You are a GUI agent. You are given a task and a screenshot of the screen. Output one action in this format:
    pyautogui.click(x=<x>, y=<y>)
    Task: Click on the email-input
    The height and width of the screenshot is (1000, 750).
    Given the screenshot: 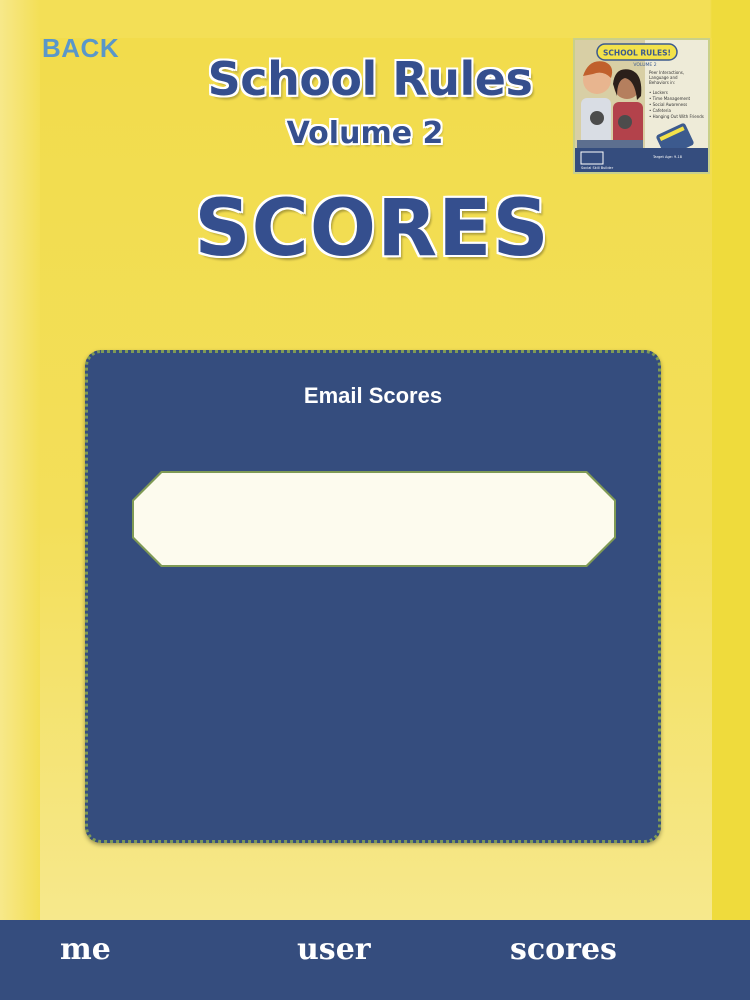 What is the action you would take?
    pyautogui.click(x=374, y=519)
    